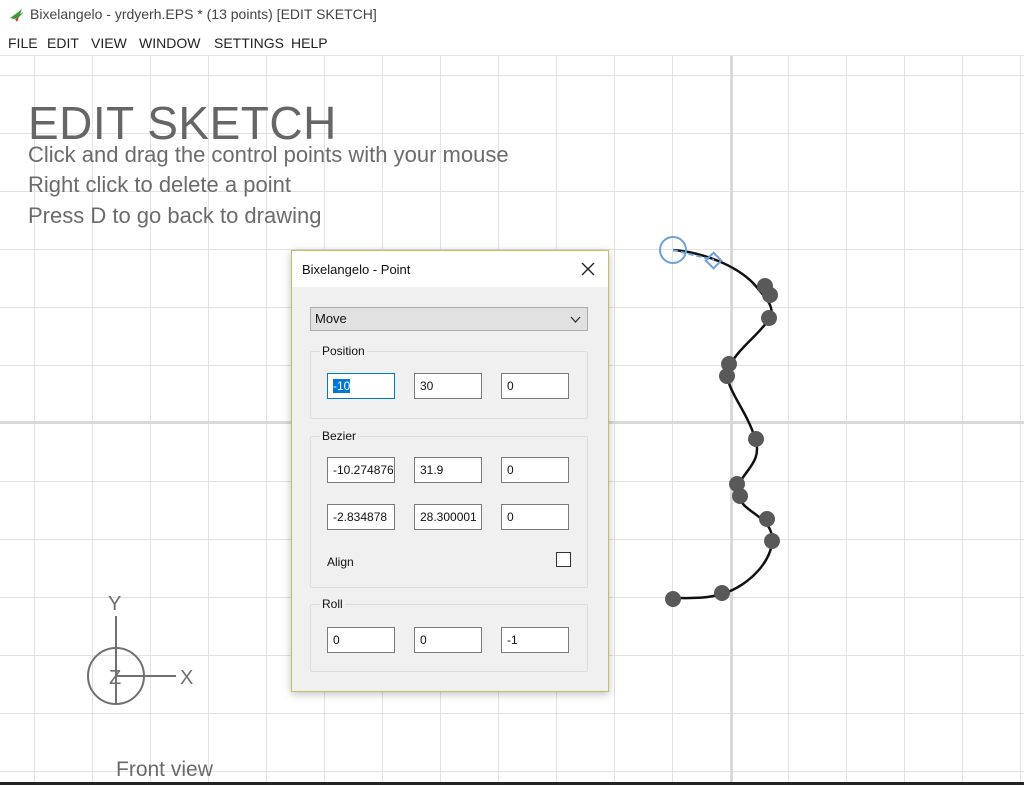 Image resolution: width=1024 pixels, height=785 pixels. I want to click on menu-view: VIEW, so click(109, 43).